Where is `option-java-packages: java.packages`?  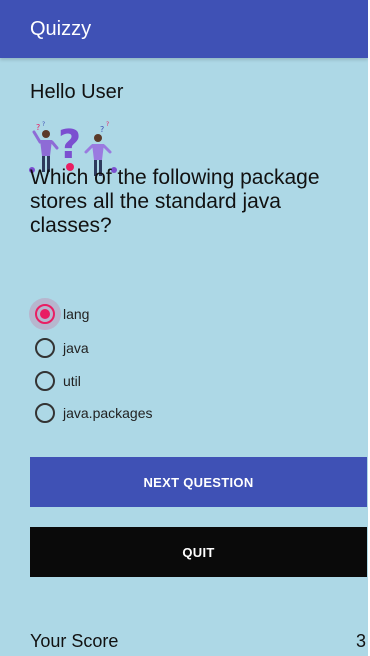
option-java-packages: java.packages is located at coordinates (135, 413).